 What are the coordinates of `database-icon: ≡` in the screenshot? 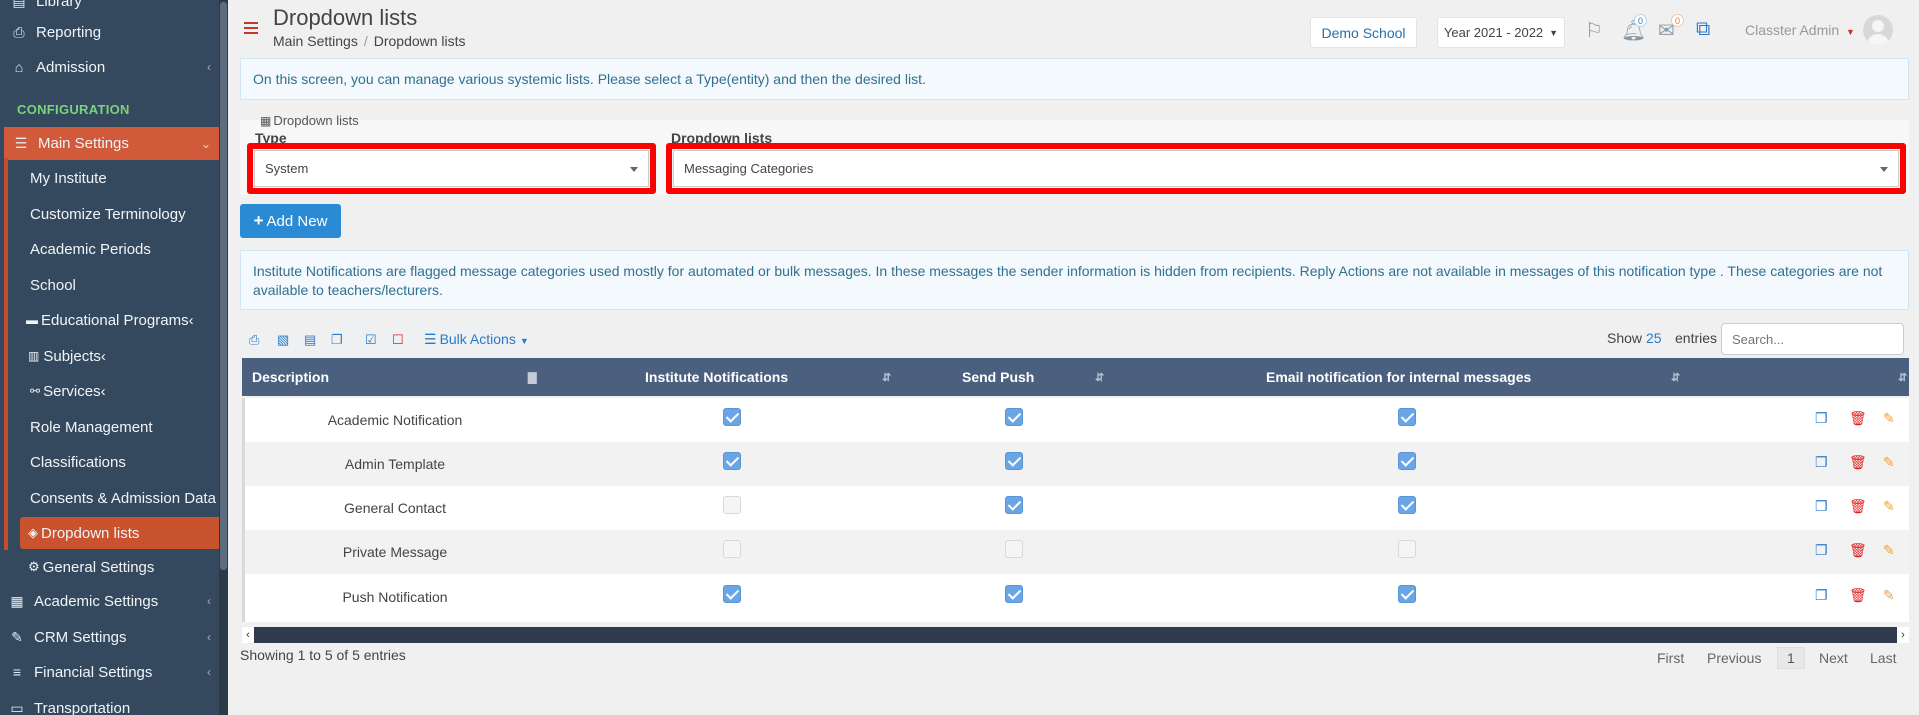 It's located at (17, 672).